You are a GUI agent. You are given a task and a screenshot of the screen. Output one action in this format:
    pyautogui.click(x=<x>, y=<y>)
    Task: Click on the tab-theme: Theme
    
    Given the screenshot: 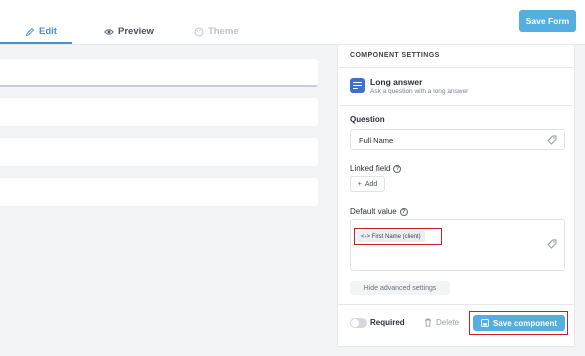 What is the action you would take?
    pyautogui.click(x=216, y=31)
    